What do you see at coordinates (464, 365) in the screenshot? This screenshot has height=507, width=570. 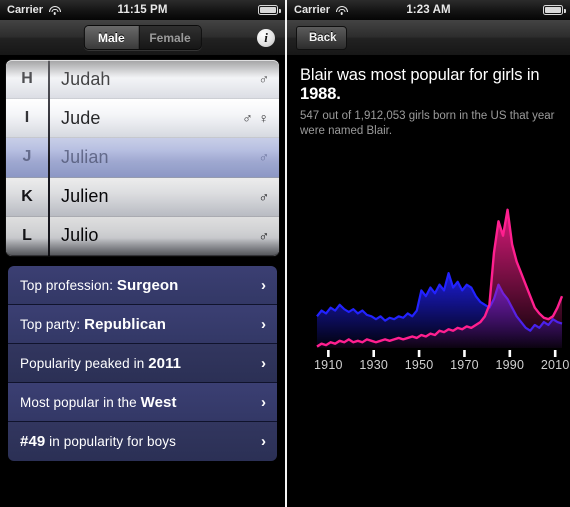 I see `chart-tick-label: 1970` at bounding box center [464, 365].